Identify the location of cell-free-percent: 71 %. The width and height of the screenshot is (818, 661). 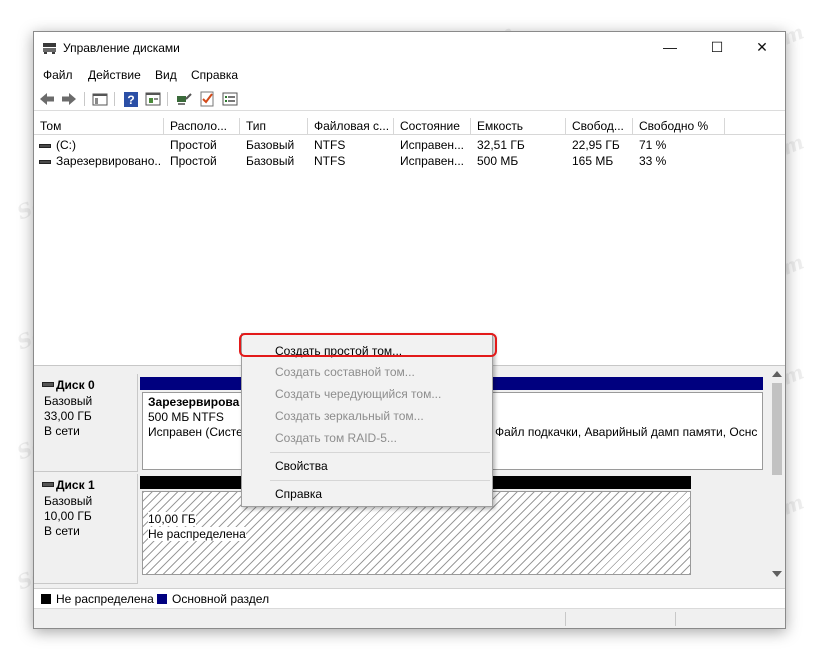
(653, 145).